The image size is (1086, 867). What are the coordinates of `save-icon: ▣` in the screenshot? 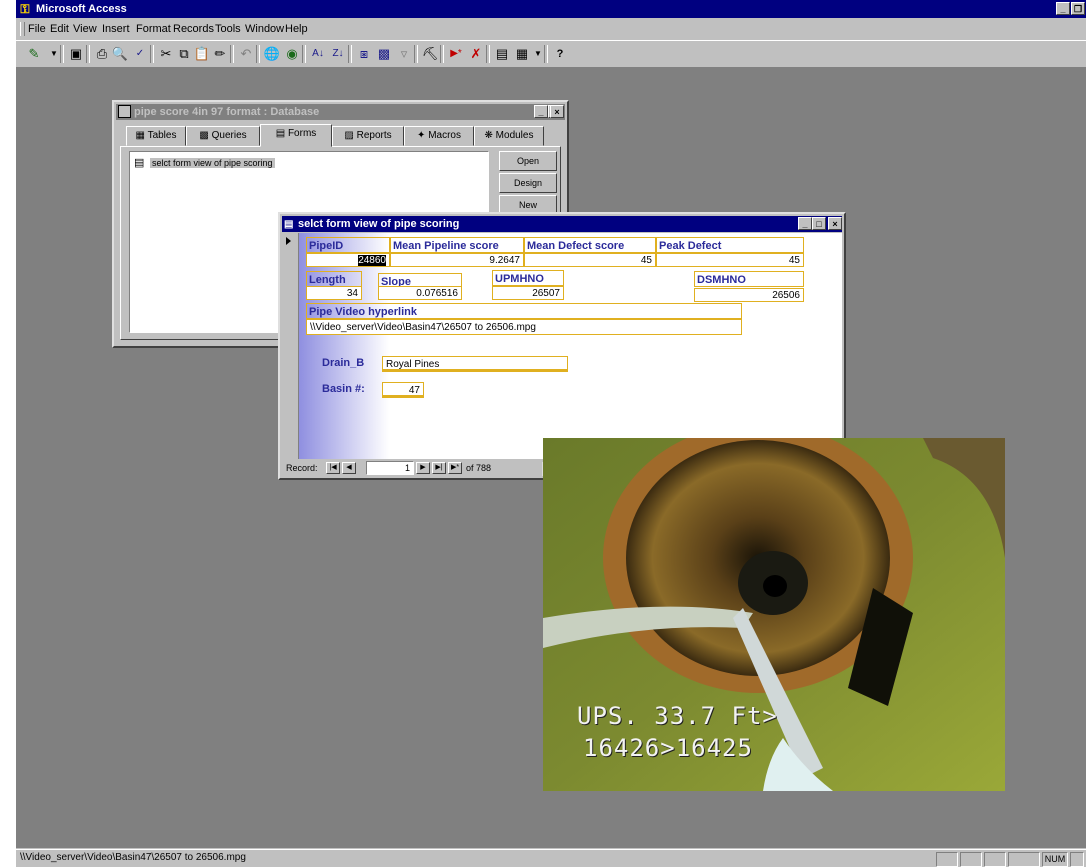 It's located at (76, 54).